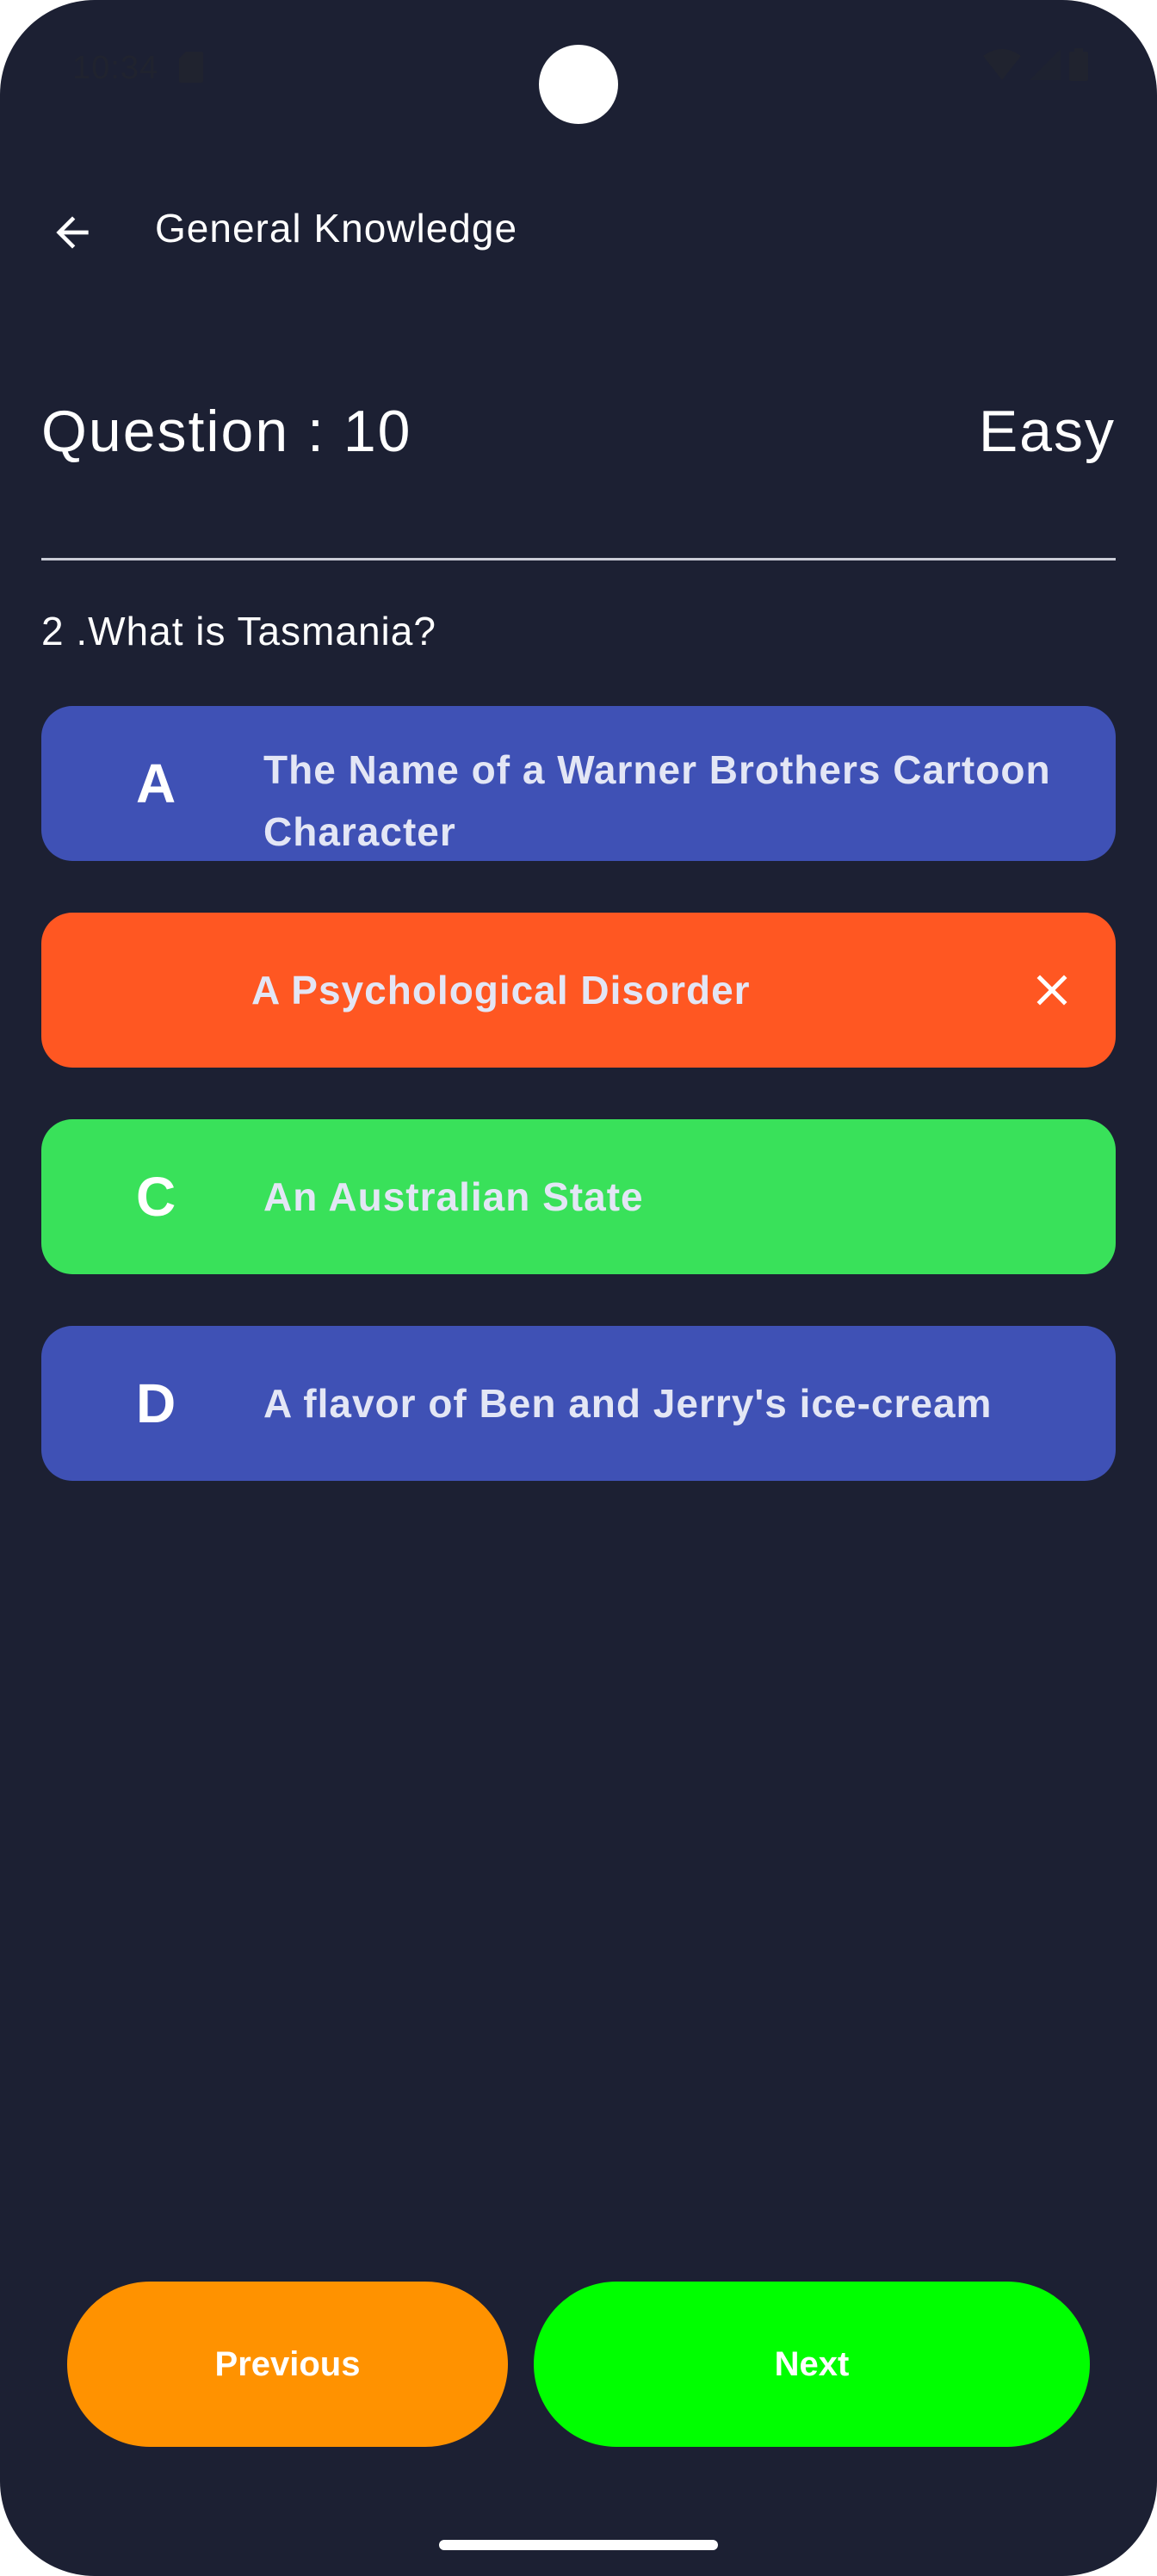 Image resolution: width=1157 pixels, height=2576 pixels. I want to click on status-icons, so click(1035, 64).